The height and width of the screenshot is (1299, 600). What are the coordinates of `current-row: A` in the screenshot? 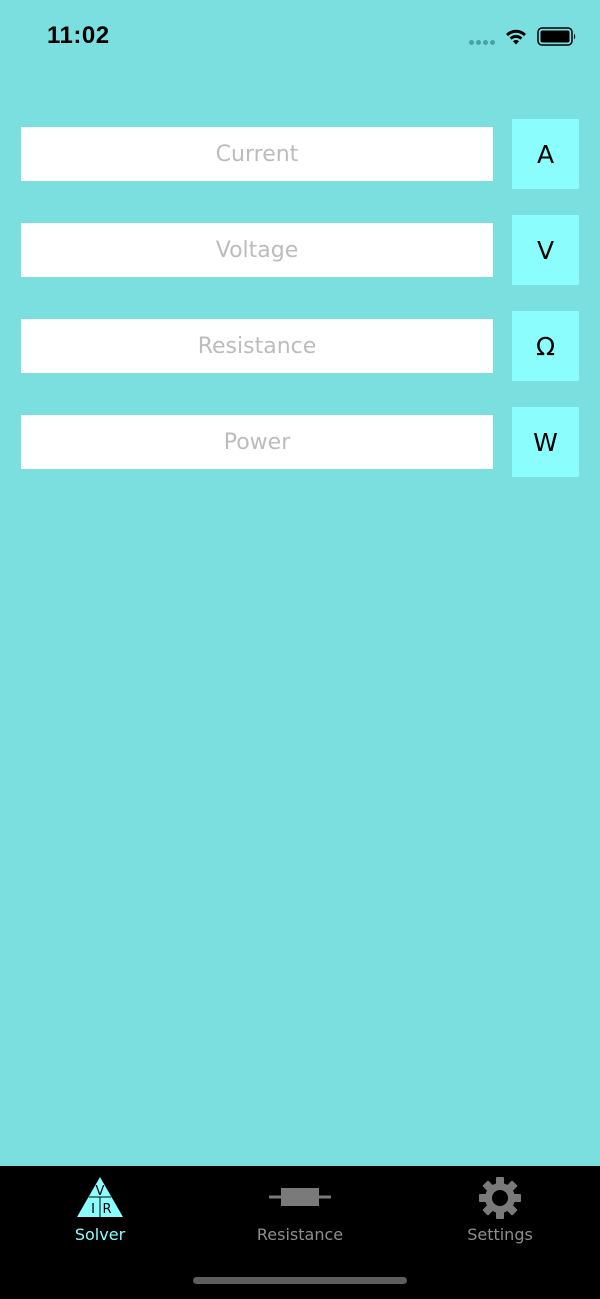 It's located at (300, 154).